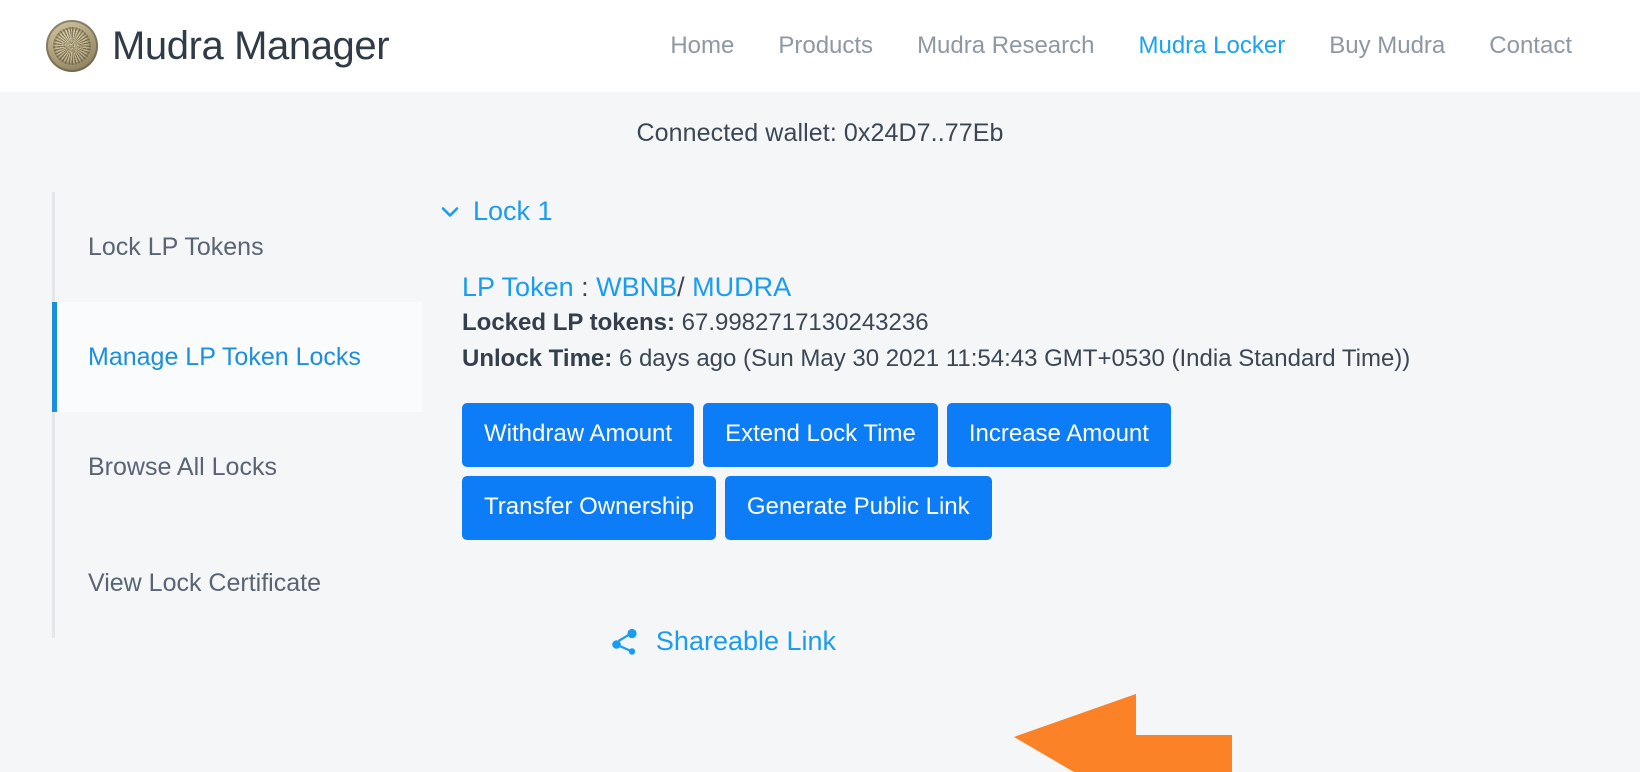  What do you see at coordinates (251, 45) in the screenshot?
I see `brand-title: Mudra Manager` at bounding box center [251, 45].